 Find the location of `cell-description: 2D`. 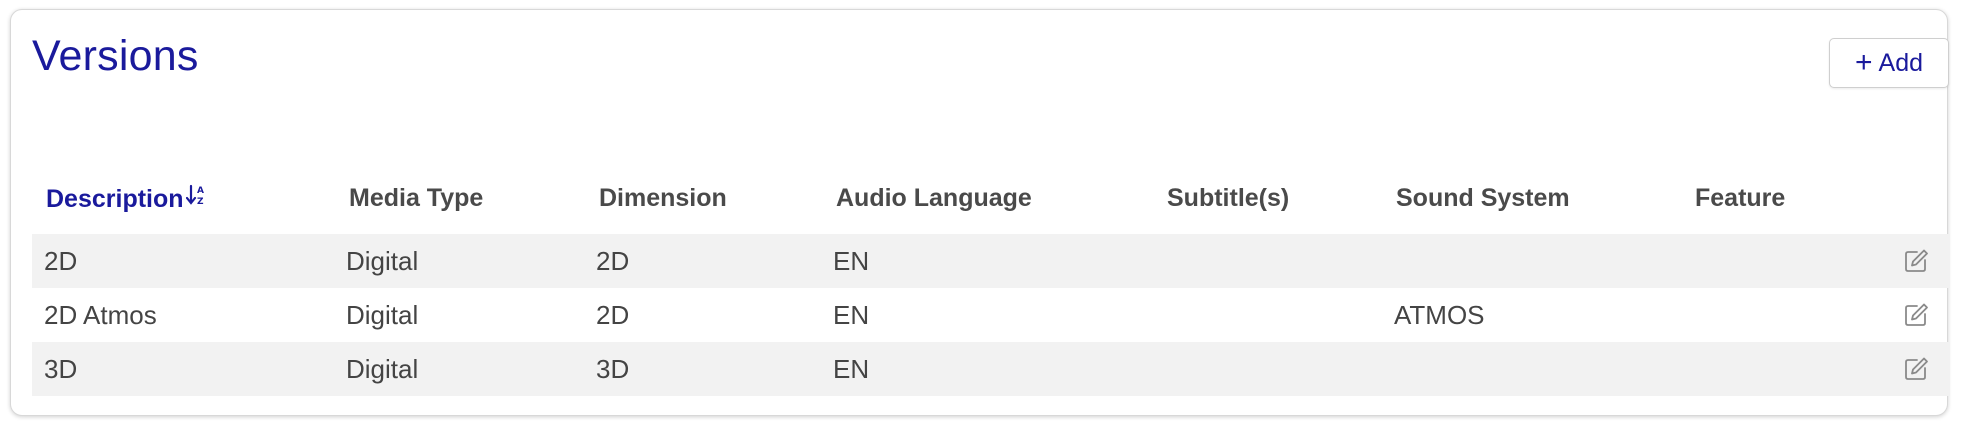

cell-description: 2D is located at coordinates (61, 261).